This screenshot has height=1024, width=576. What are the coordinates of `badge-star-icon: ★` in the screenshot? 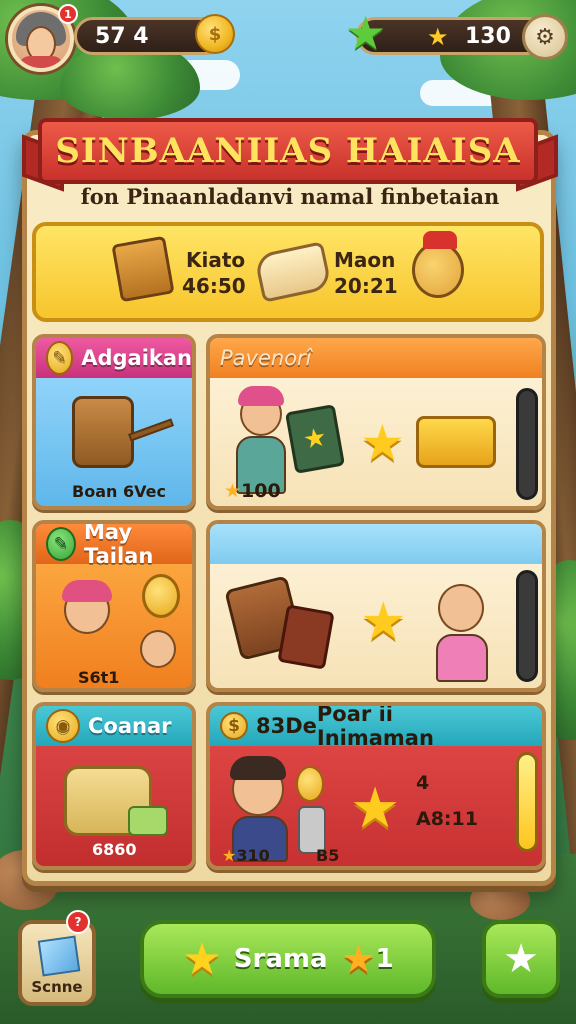 It's located at (358, 959).